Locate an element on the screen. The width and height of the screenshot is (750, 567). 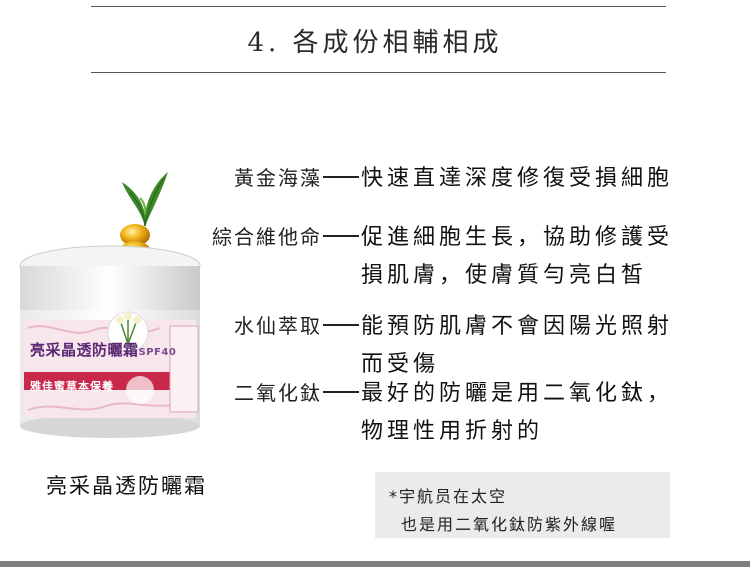
jar-band-text: 雅佳蜜草本保養 is located at coordinates (72, 386).